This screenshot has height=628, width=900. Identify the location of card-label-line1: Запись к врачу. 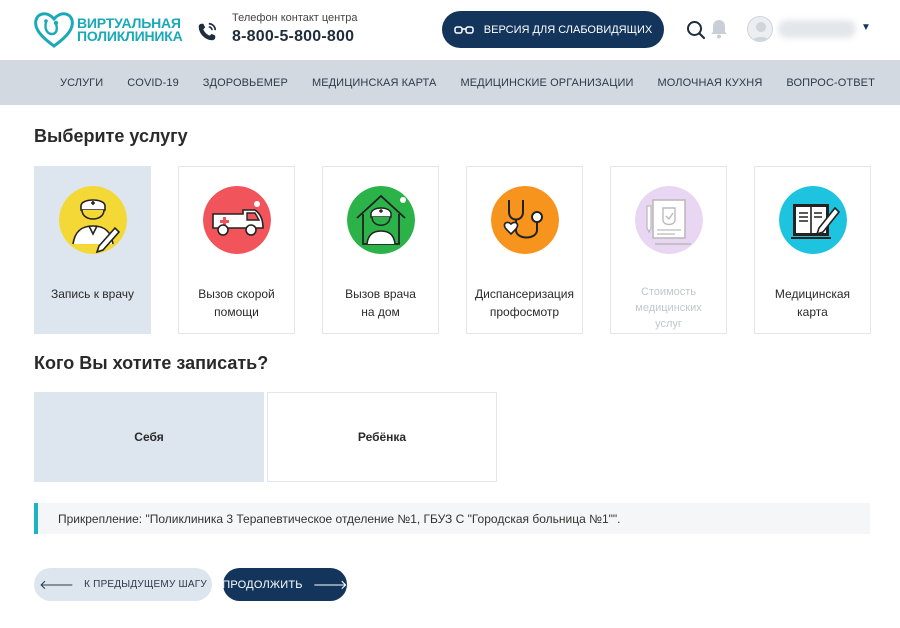
(92, 294).